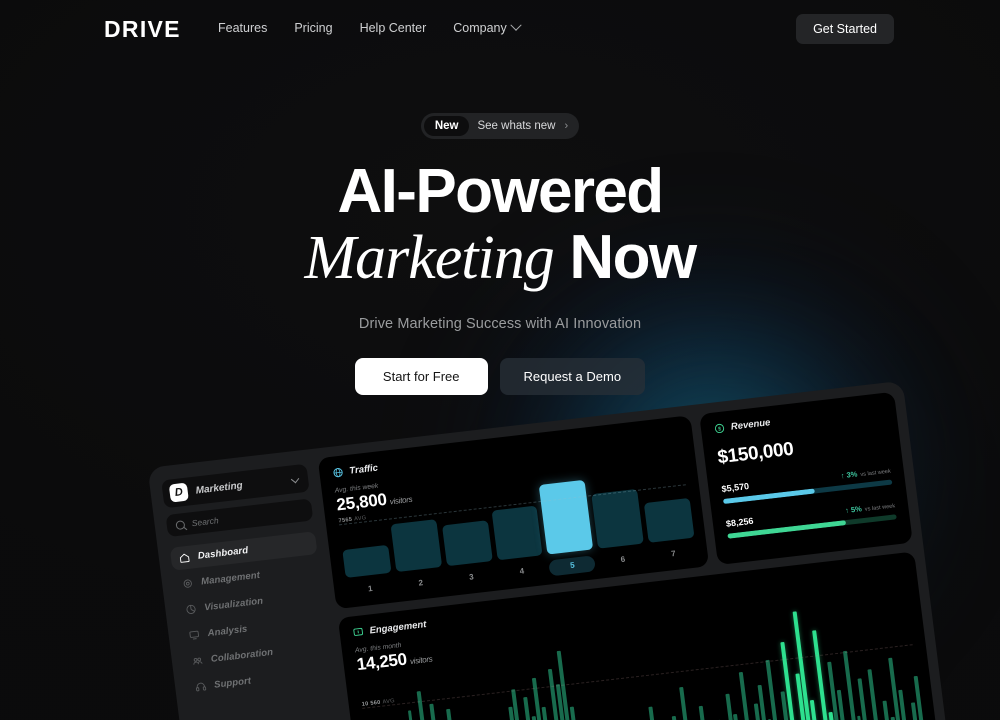 This screenshot has width=1000, height=720. Describe the element at coordinates (633, 258) in the screenshot. I see `headline-tail-word: Now` at that location.